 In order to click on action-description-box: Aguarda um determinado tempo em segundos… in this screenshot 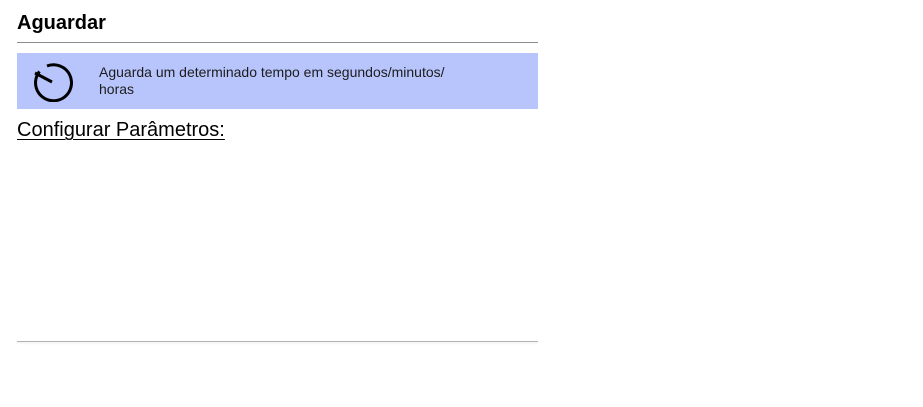, I will do `click(277, 81)`.